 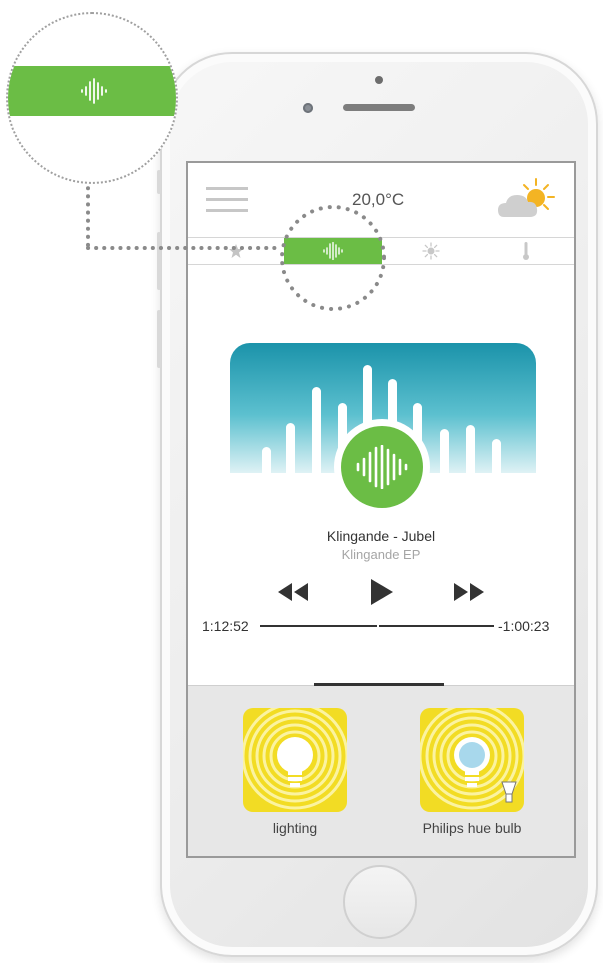 I want to click on rewind-button, so click(x=293, y=592).